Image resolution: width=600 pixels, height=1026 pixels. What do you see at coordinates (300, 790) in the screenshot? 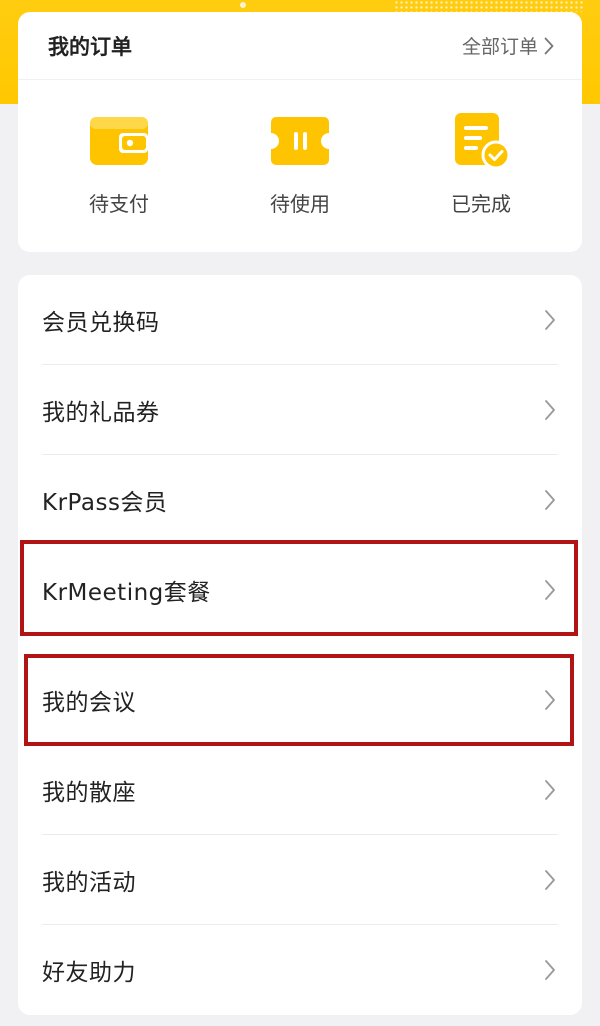
I see `menu-item-my-hot-desks: 我的散座` at bounding box center [300, 790].